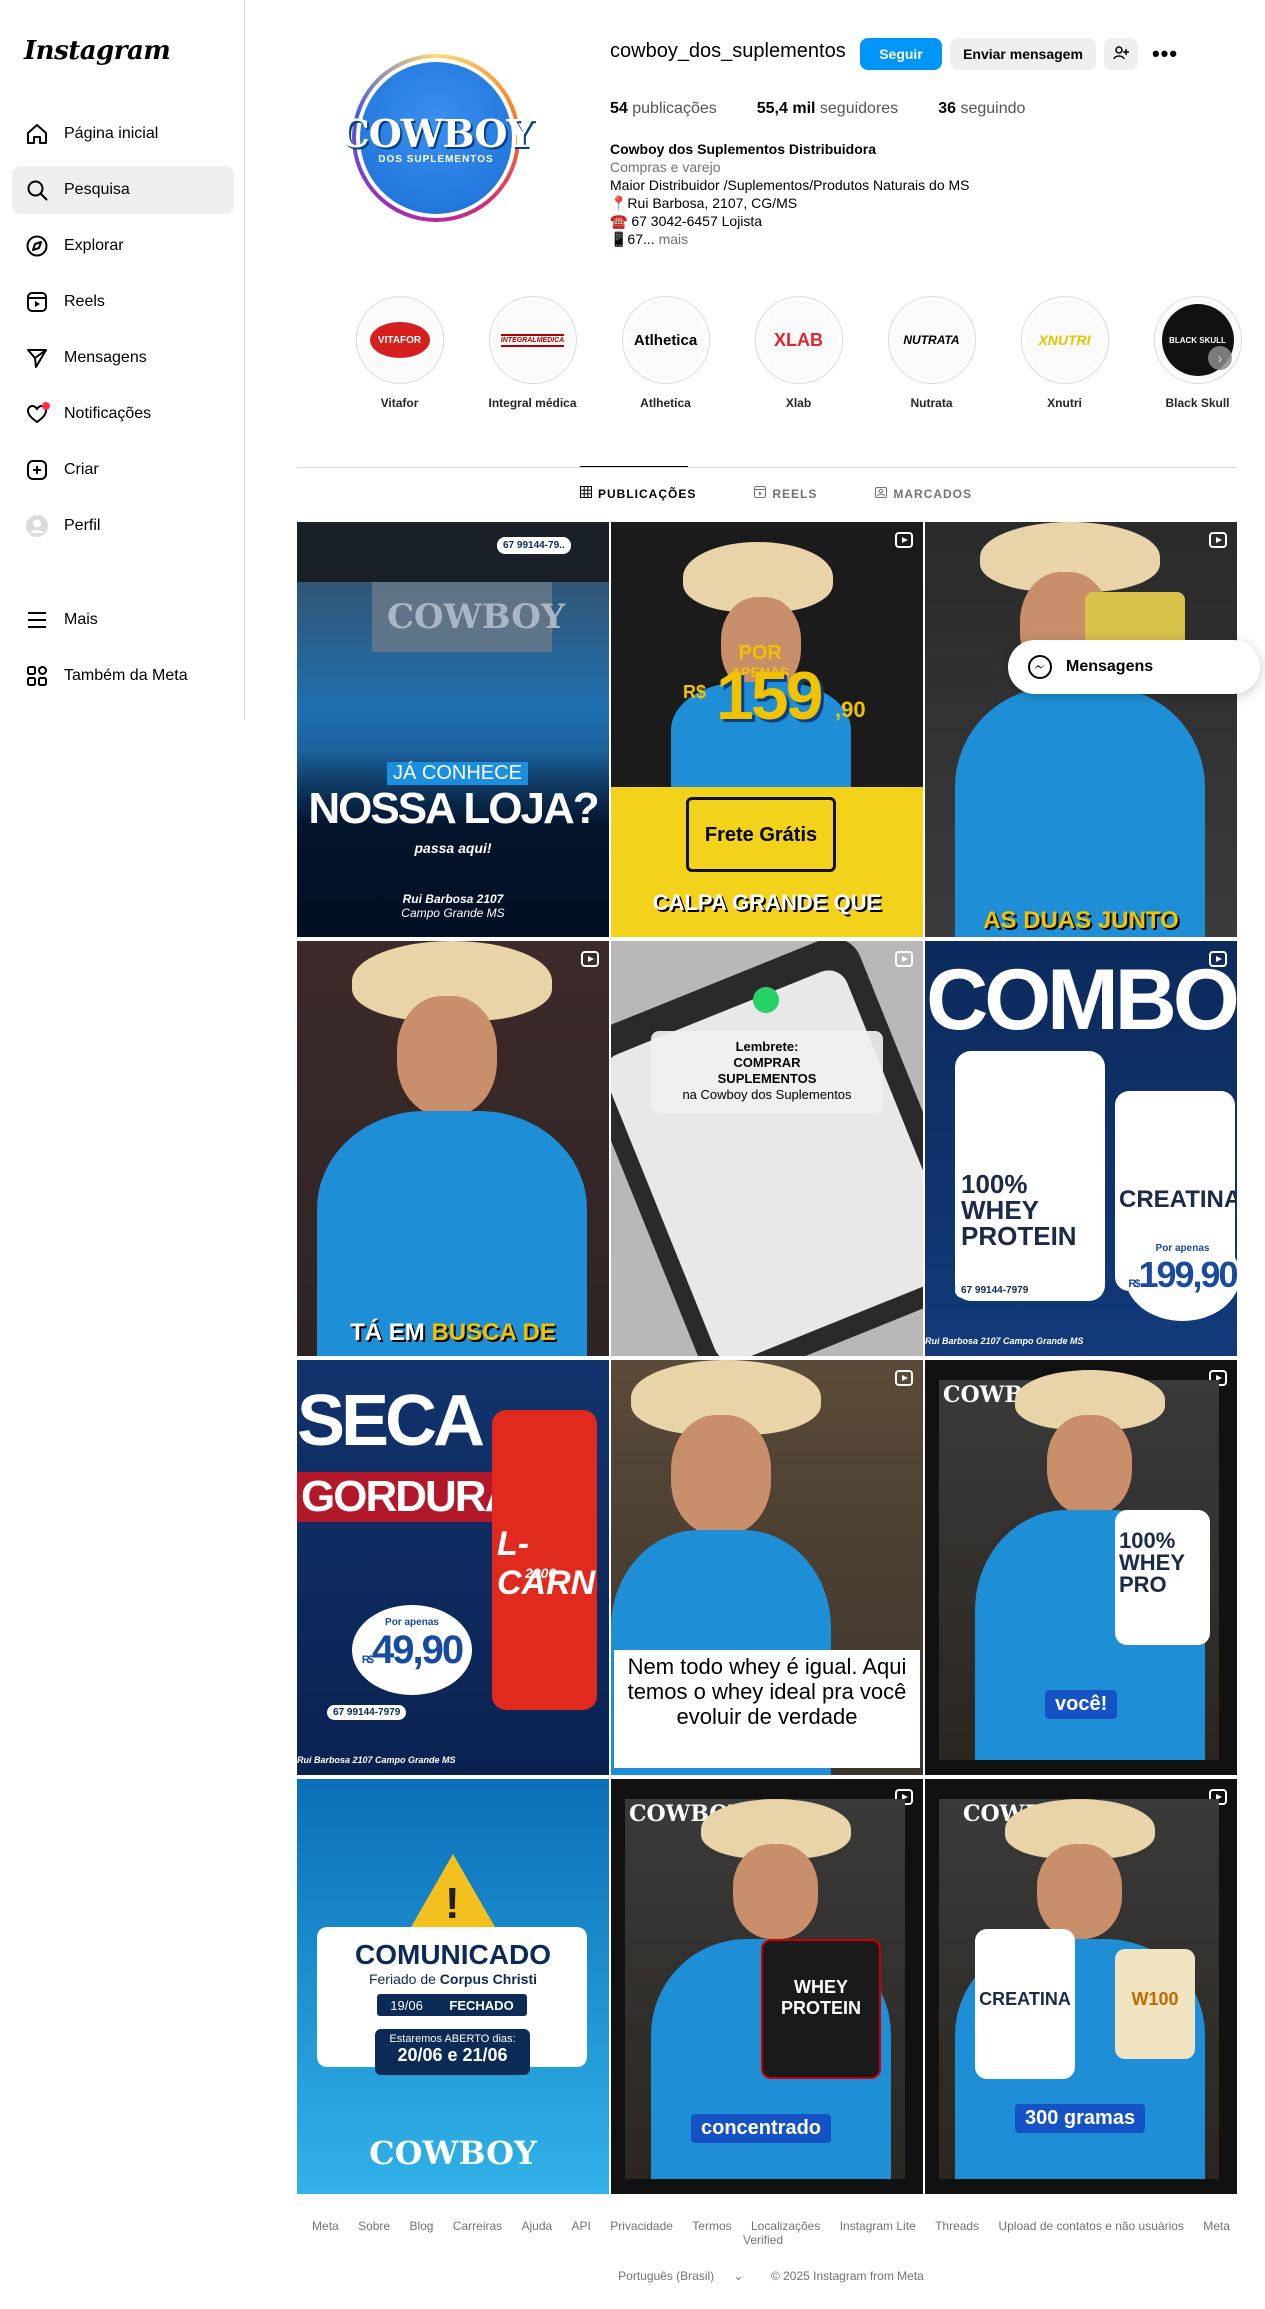 This screenshot has width=1265, height=2309. What do you see at coordinates (665, 340) in the screenshot?
I see `highlight-logo: Atlhetica` at bounding box center [665, 340].